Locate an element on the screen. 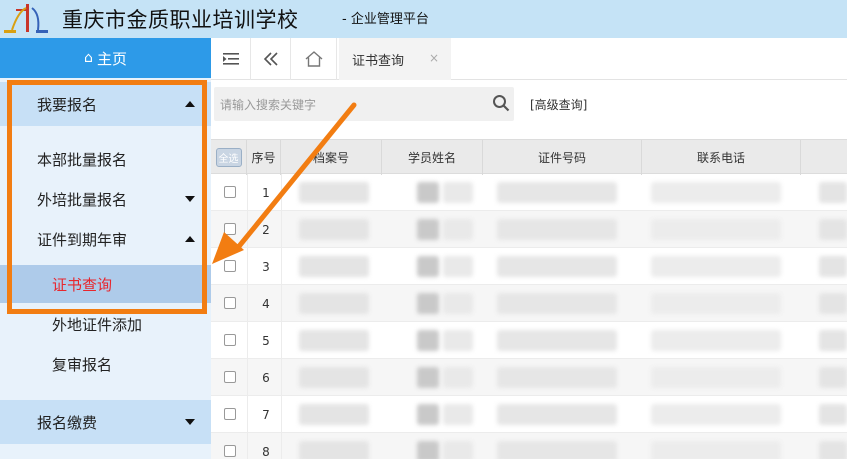 Image resolution: width=847 pixels, height=459 pixels. close-icon: × is located at coordinates (434, 58).